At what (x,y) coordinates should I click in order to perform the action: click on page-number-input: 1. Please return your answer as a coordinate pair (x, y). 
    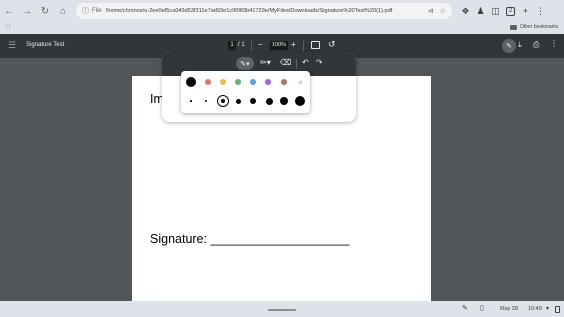
    Looking at the image, I should click on (232, 45).